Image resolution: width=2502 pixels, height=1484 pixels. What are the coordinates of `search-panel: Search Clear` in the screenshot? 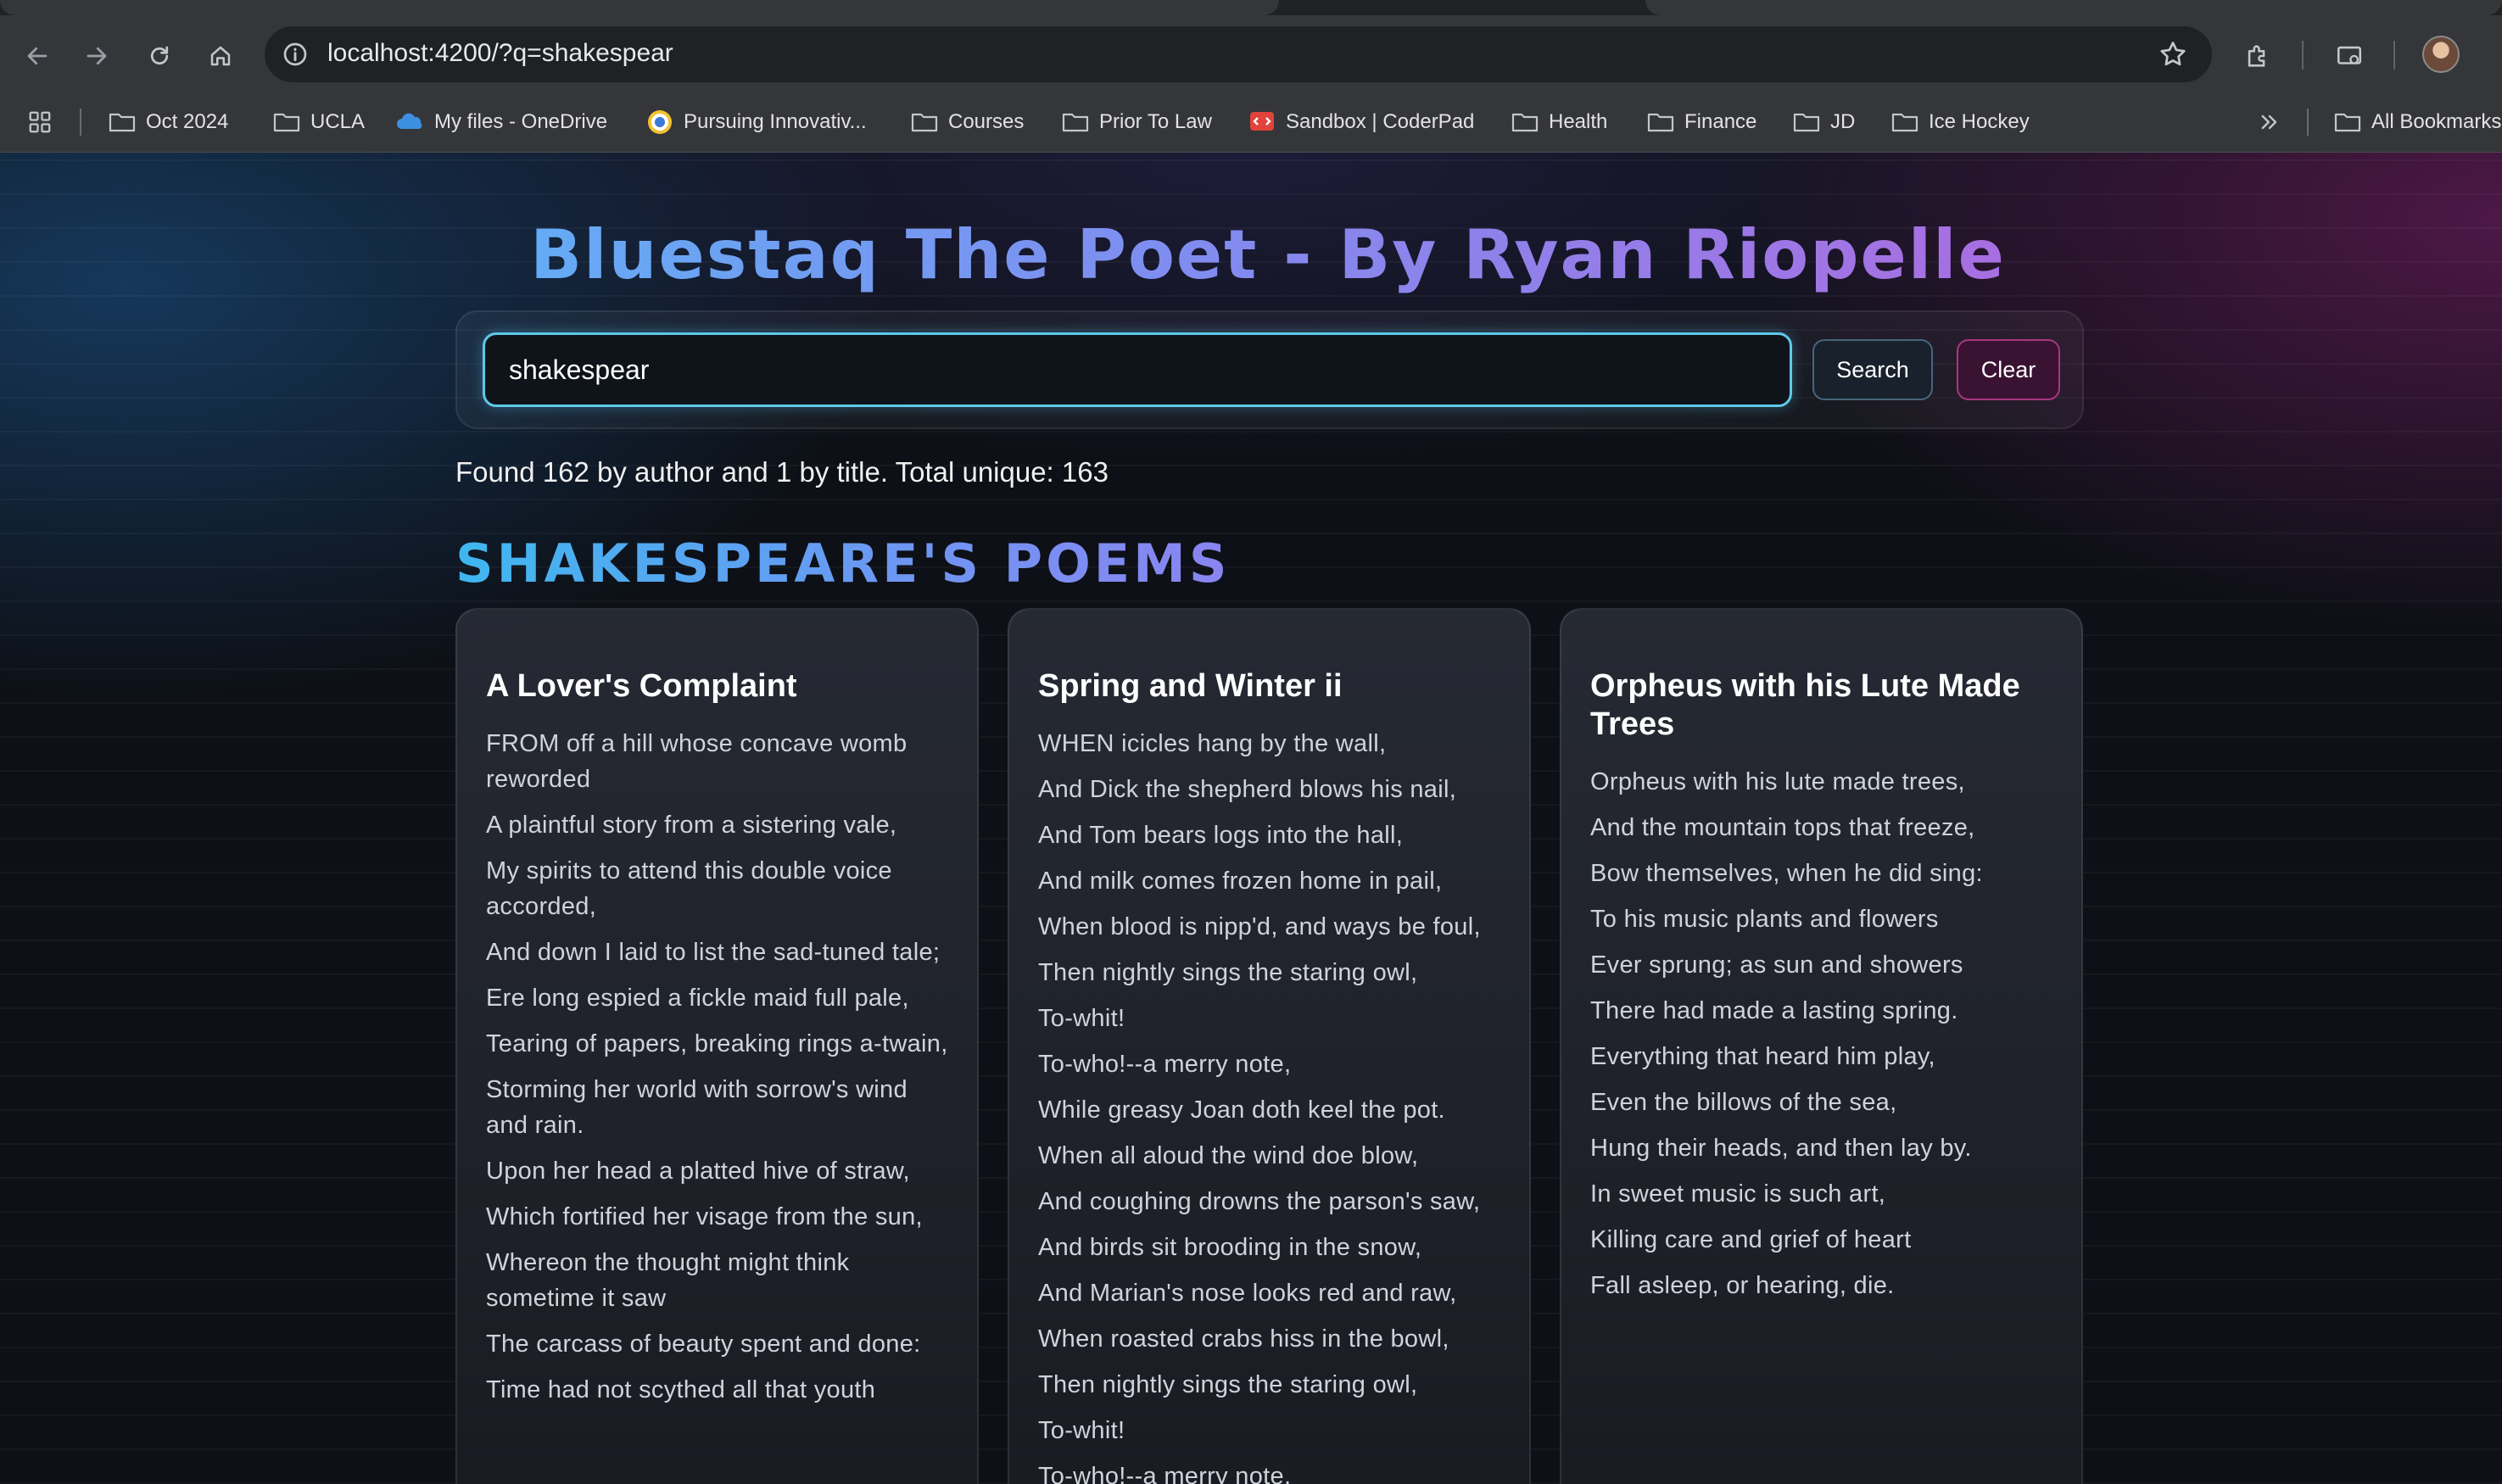 It's located at (1269, 370).